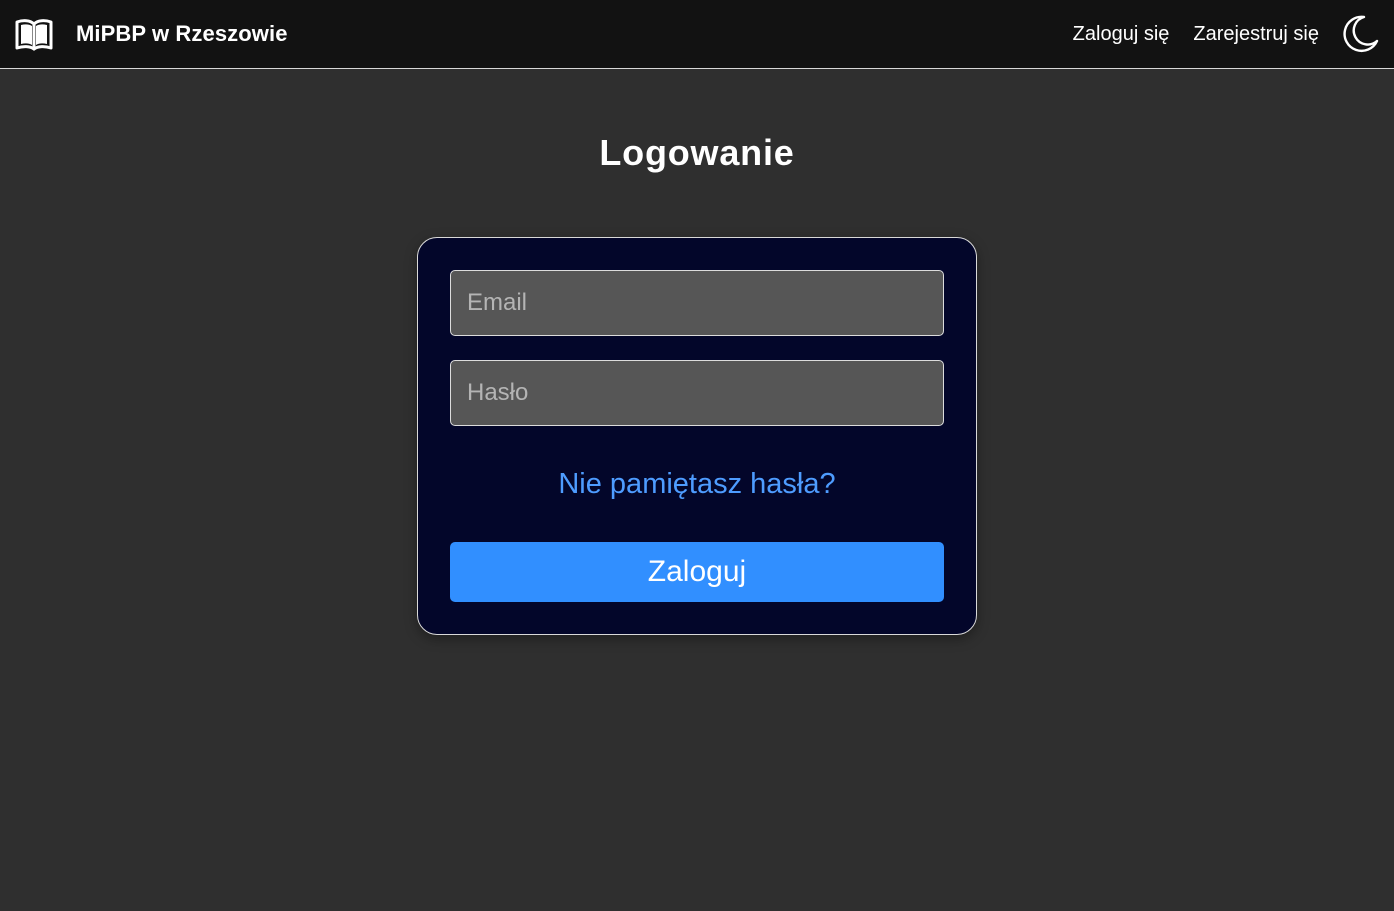 This screenshot has height=911, width=1394. What do you see at coordinates (1256, 34) in the screenshot?
I see `nav-register-link: Zarejestruj się` at bounding box center [1256, 34].